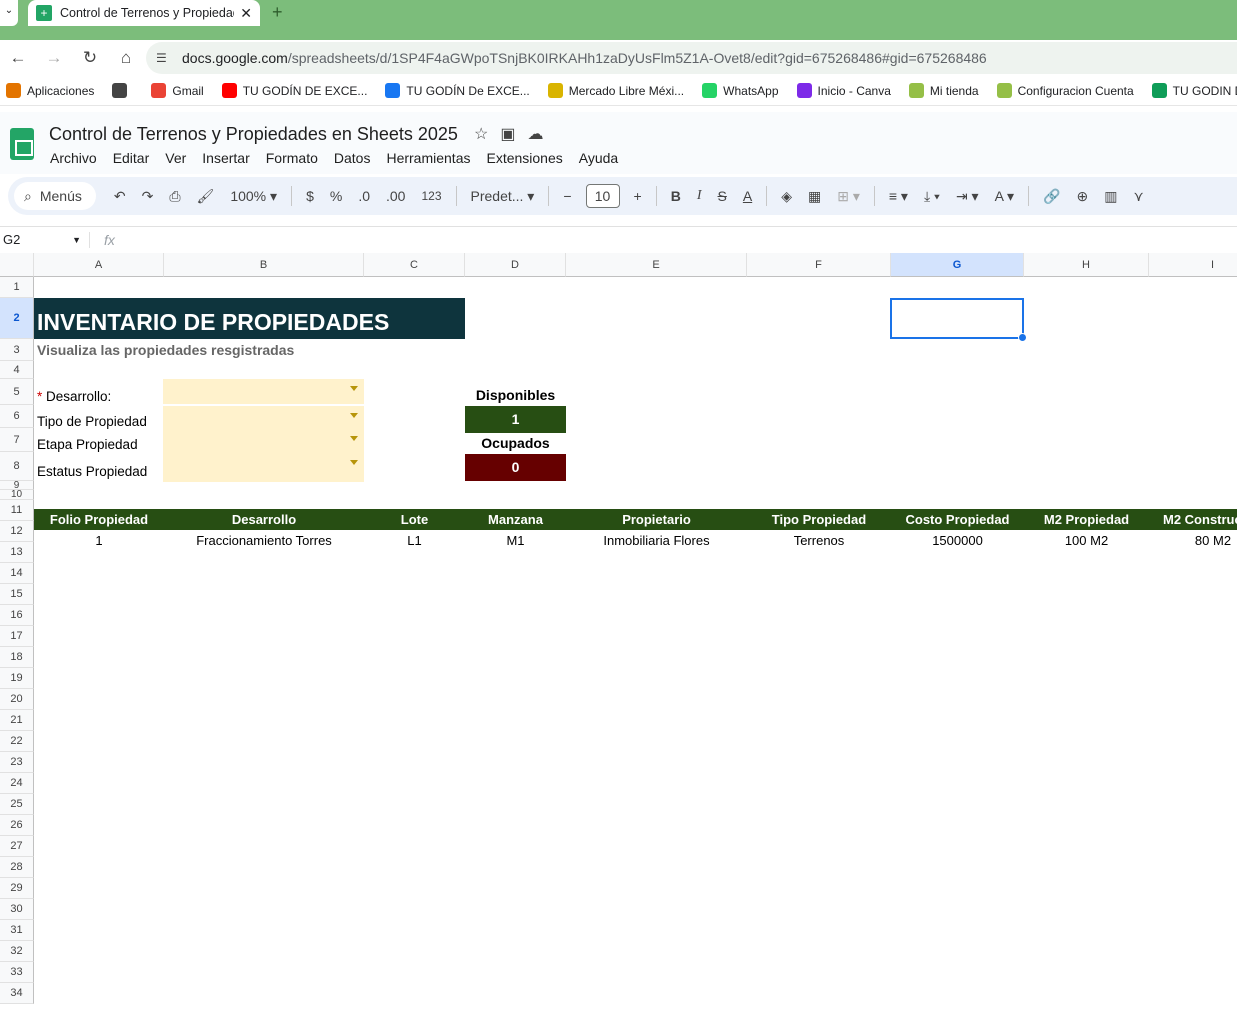  What do you see at coordinates (17, 783) in the screenshot?
I see `row-header-24: 24` at bounding box center [17, 783].